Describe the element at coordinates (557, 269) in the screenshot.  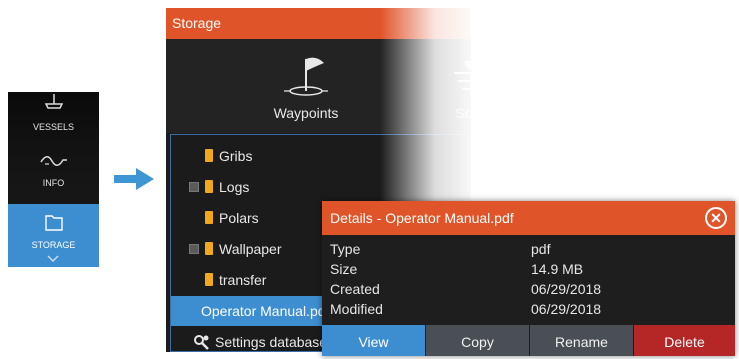
I see `details-value: 14.9 MB` at that location.